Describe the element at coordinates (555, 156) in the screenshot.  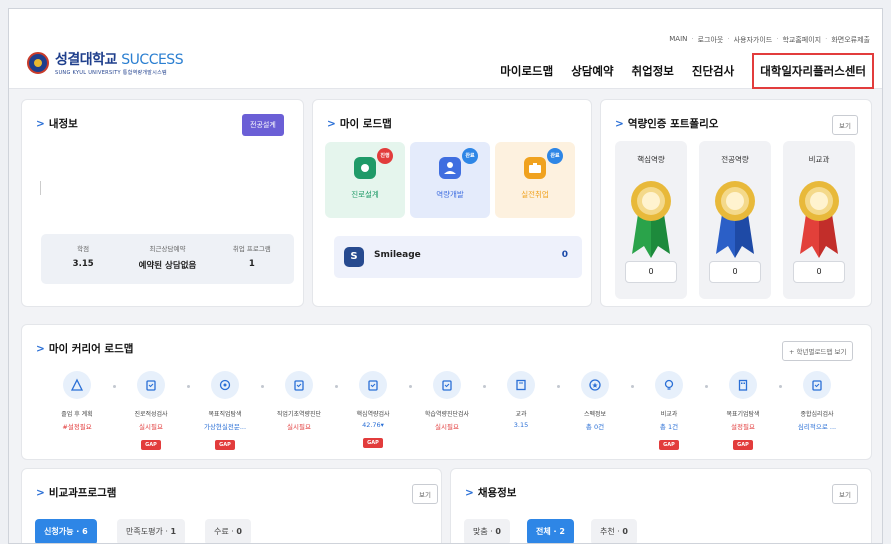
I see `status-badge: 완료` at that location.